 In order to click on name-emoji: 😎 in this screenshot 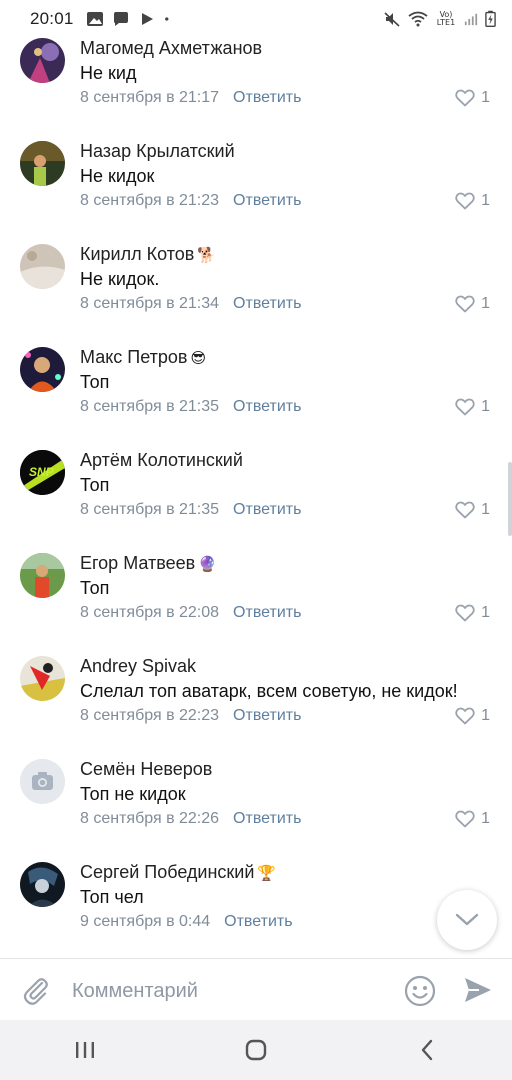, I will do `click(198, 358)`.